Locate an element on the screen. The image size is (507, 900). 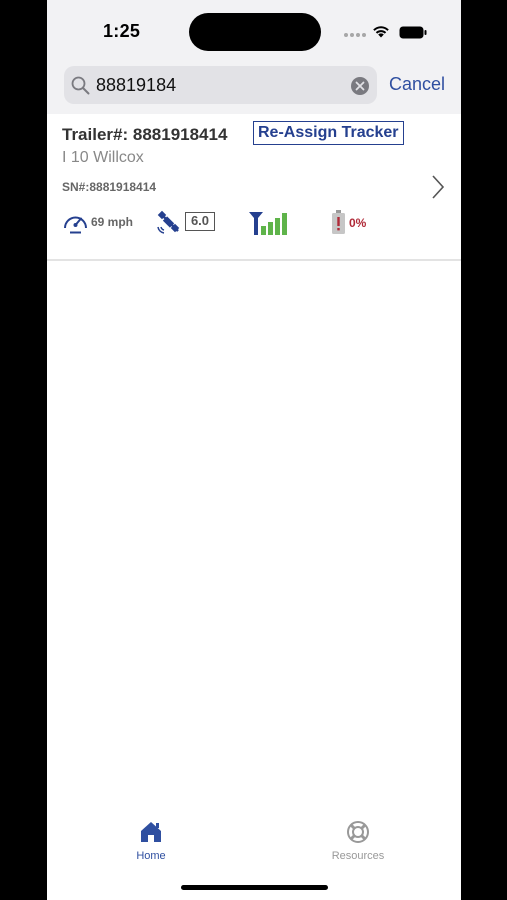
serial-number: SN#:8881918414 is located at coordinates (109, 187).